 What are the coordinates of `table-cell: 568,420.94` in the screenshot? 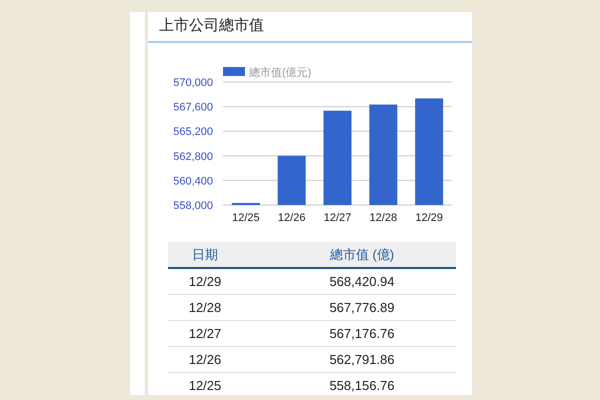 It's located at (362, 281).